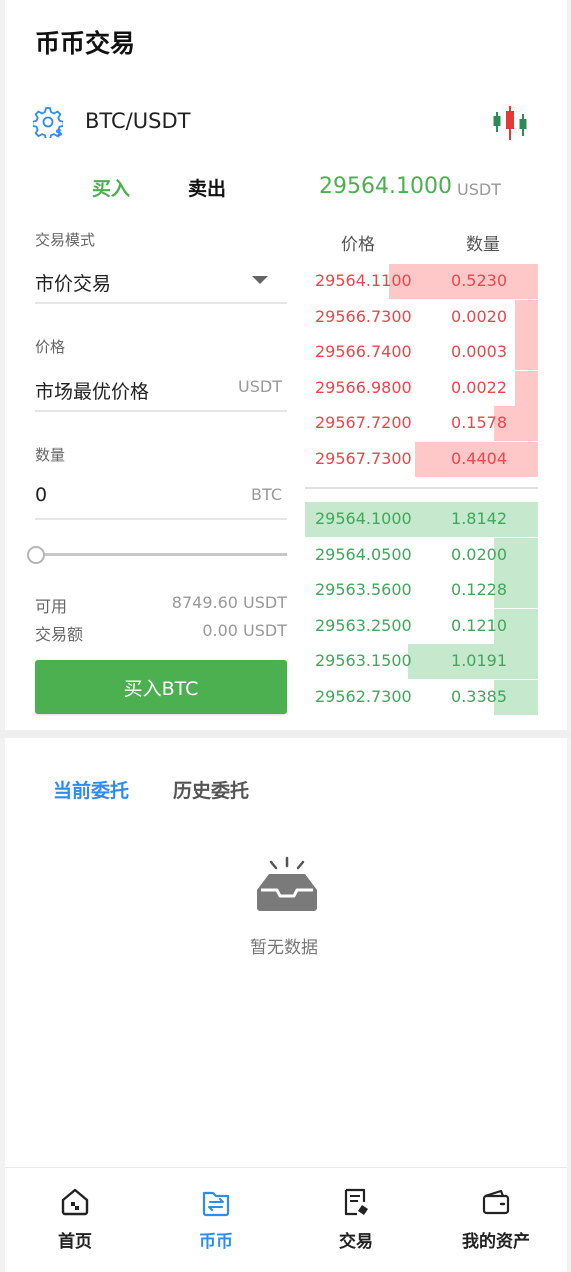 The width and height of the screenshot is (571, 1272). What do you see at coordinates (363, 625) in the screenshot?
I see `bid-price: 29563.2500` at bounding box center [363, 625].